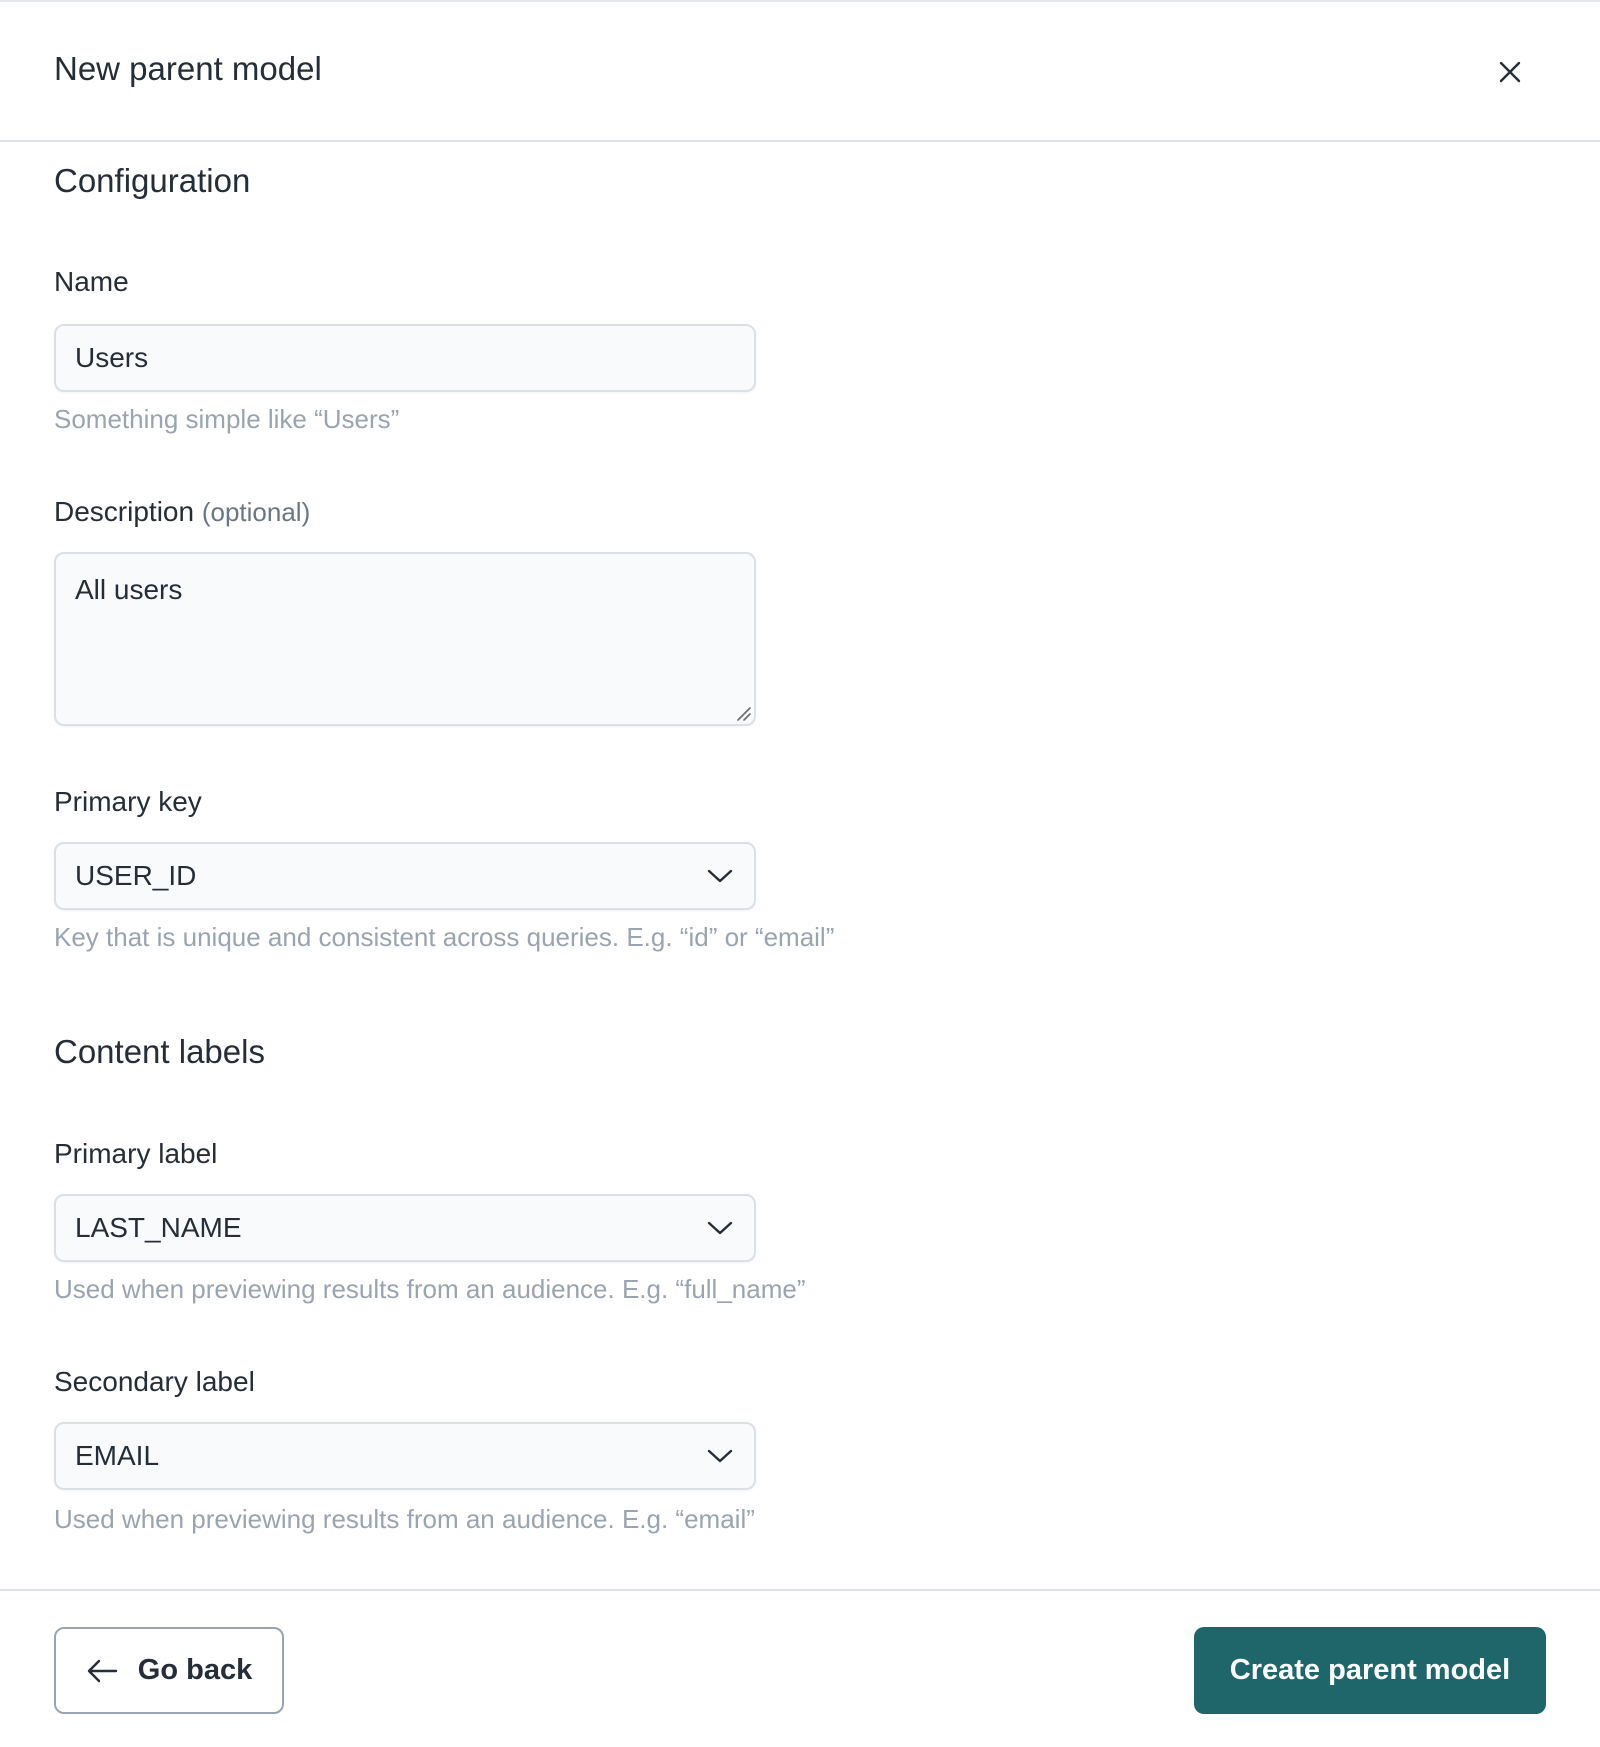  I want to click on secondary-label-label: Secondary label, so click(154, 1381).